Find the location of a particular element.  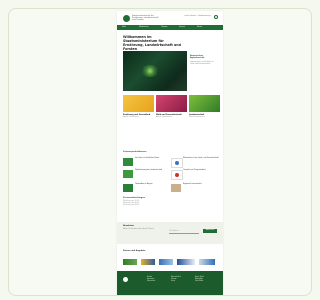

footer-logo-icon is located at coordinates (125, 279).